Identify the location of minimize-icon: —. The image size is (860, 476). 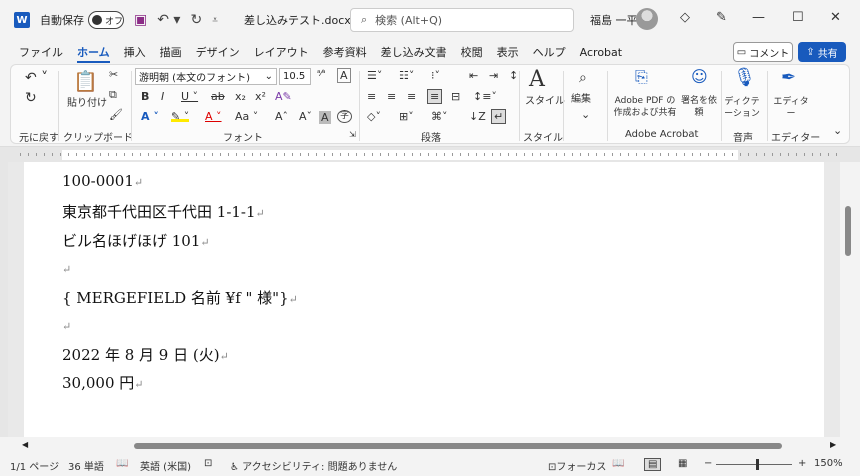
(758, 17).